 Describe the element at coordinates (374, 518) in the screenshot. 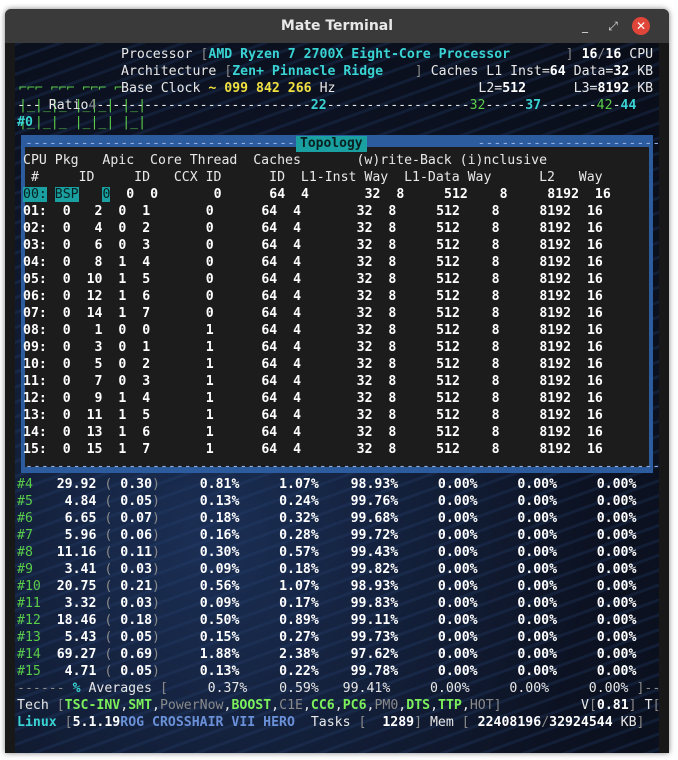

I see `cstate-cell: 99.68%` at that location.